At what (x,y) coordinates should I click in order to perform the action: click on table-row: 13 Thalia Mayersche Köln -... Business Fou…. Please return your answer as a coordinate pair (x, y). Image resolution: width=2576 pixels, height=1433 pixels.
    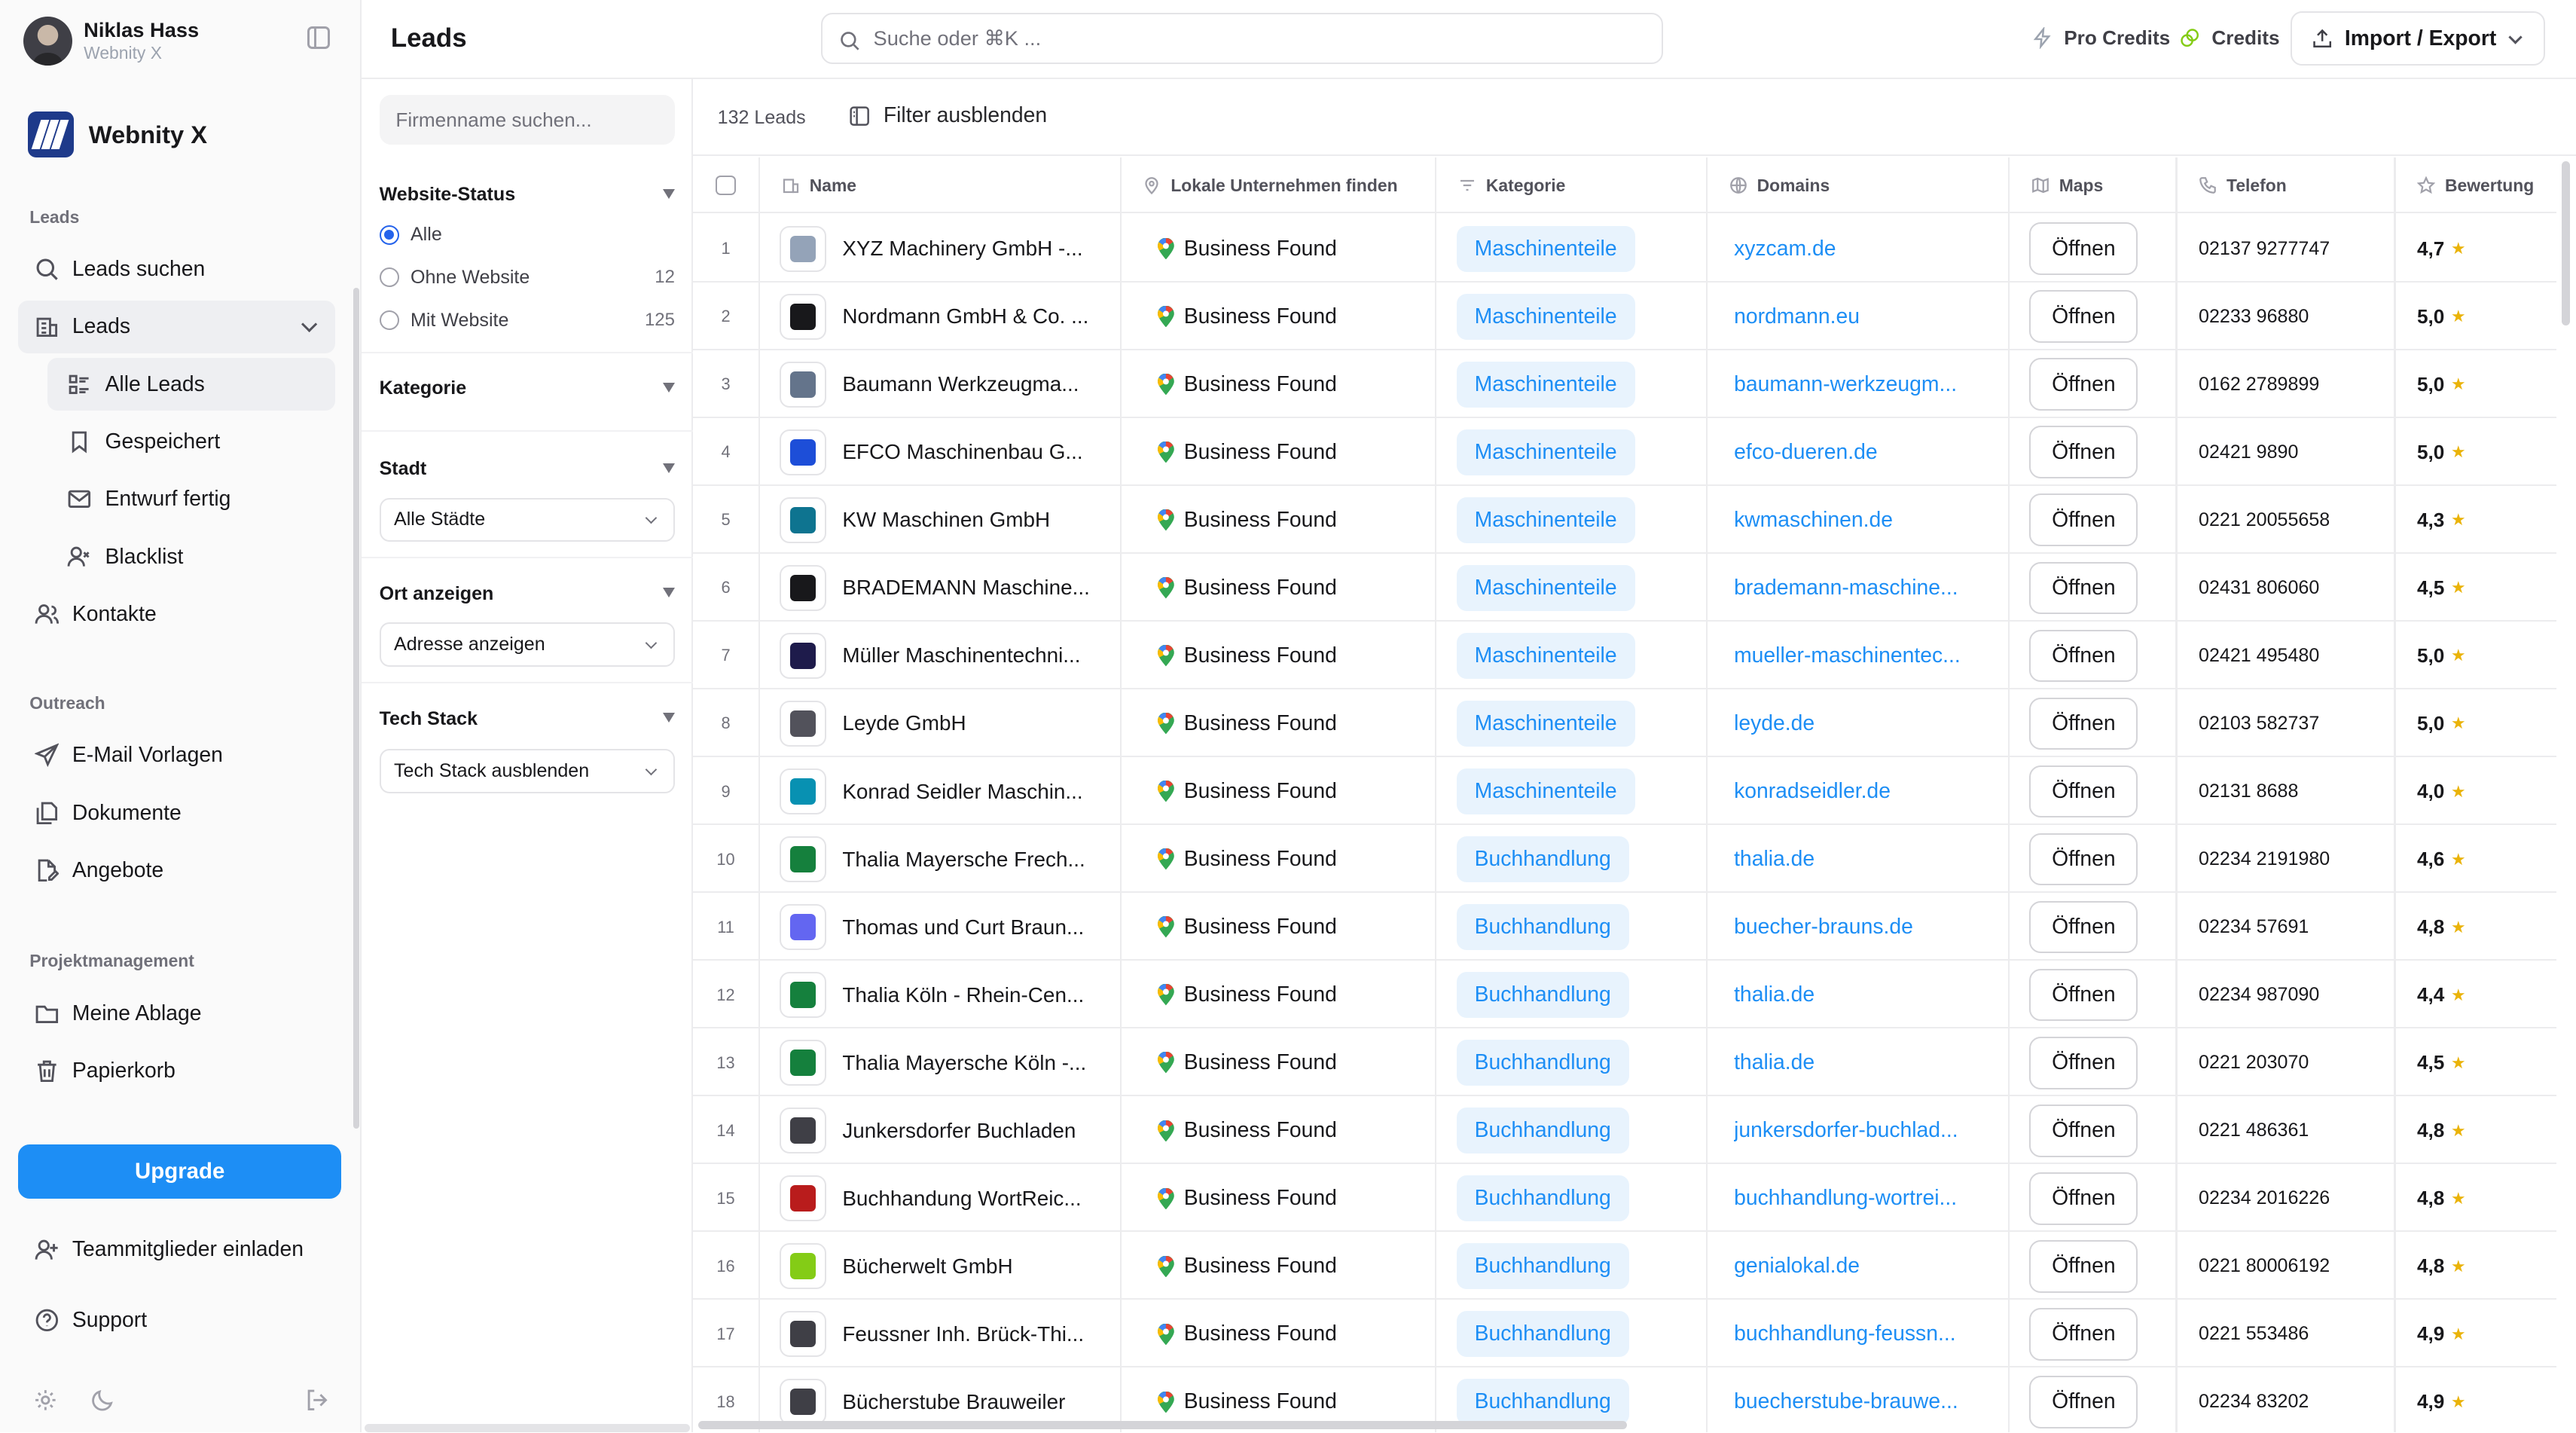
    Looking at the image, I should click on (1625, 1063).